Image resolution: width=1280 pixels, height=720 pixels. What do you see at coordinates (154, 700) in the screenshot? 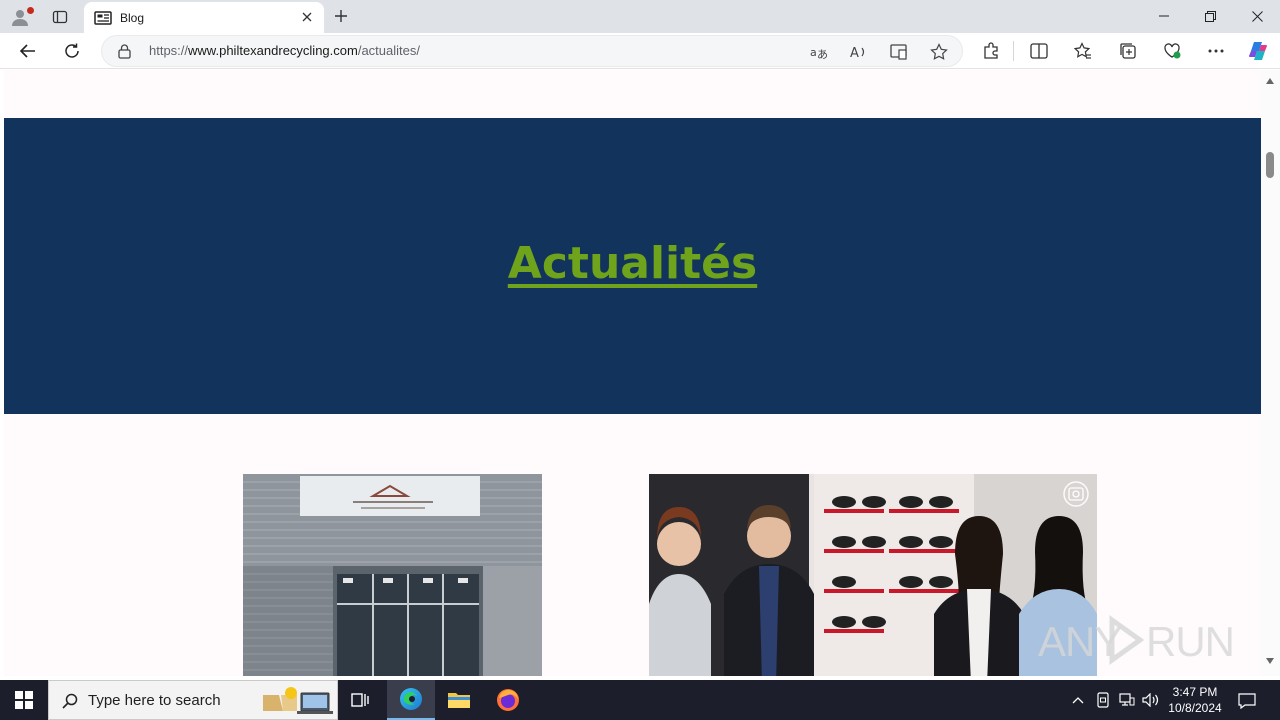
I see `search-placeholder: Type here to search` at bounding box center [154, 700].